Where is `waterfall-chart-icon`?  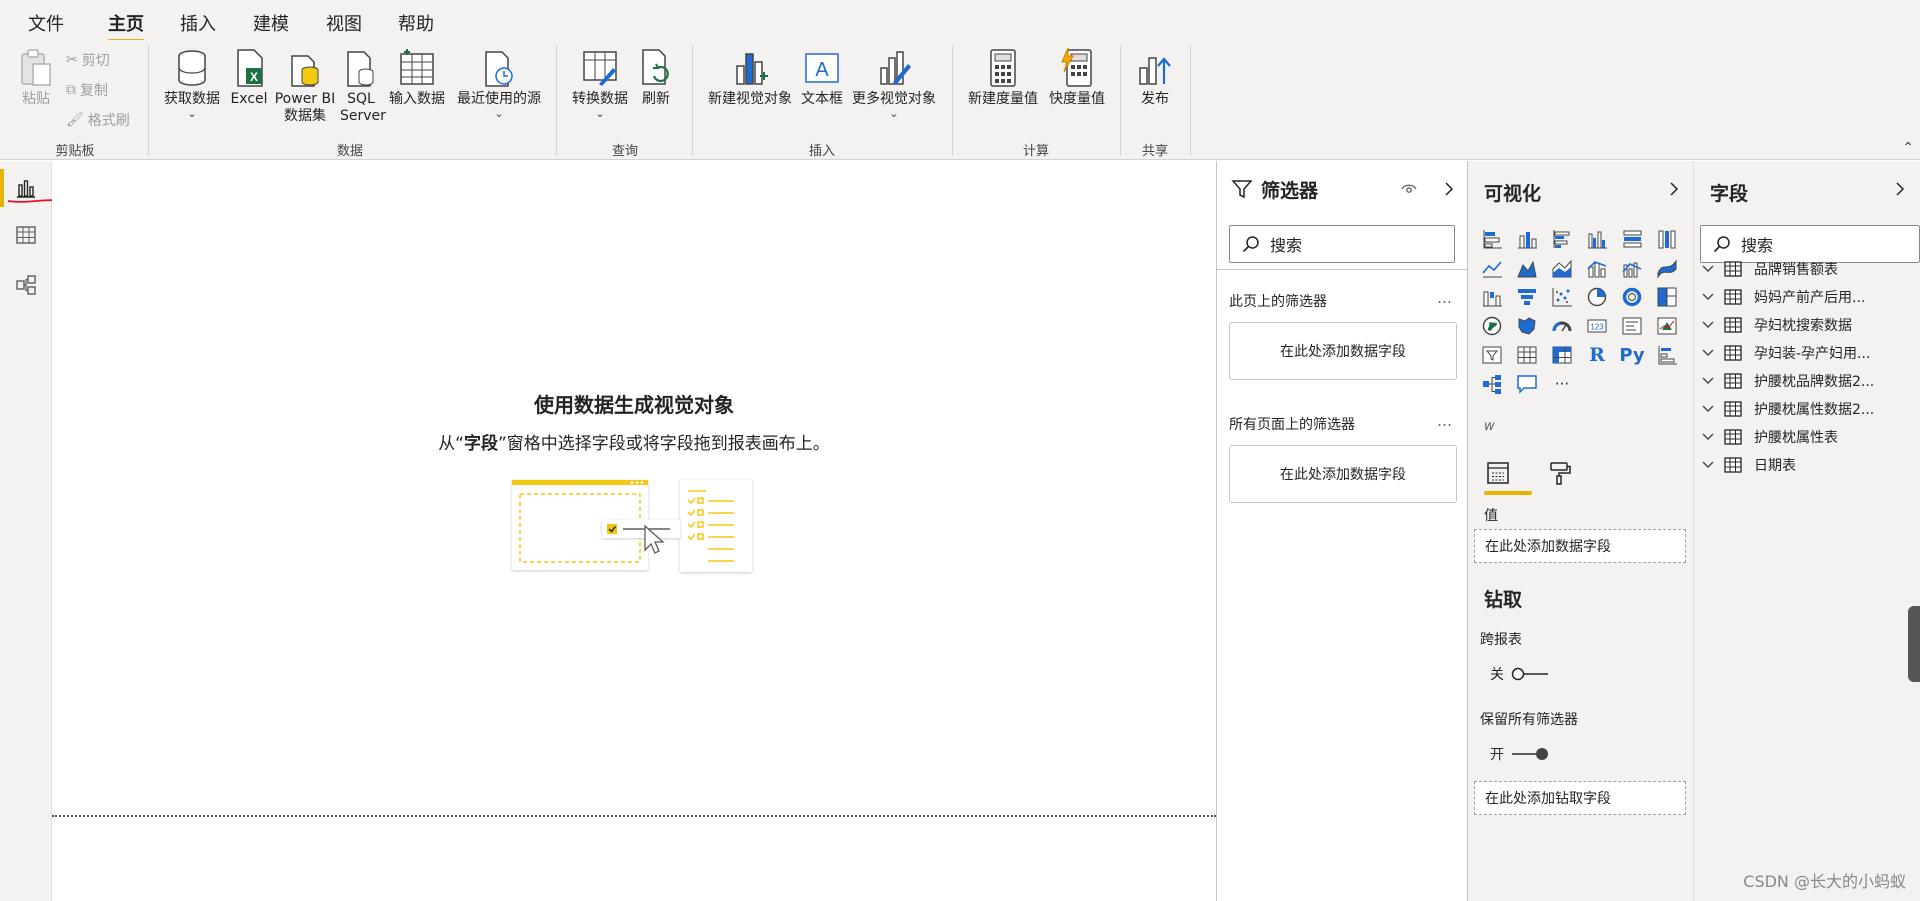 waterfall-chart-icon is located at coordinates (1492, 297).